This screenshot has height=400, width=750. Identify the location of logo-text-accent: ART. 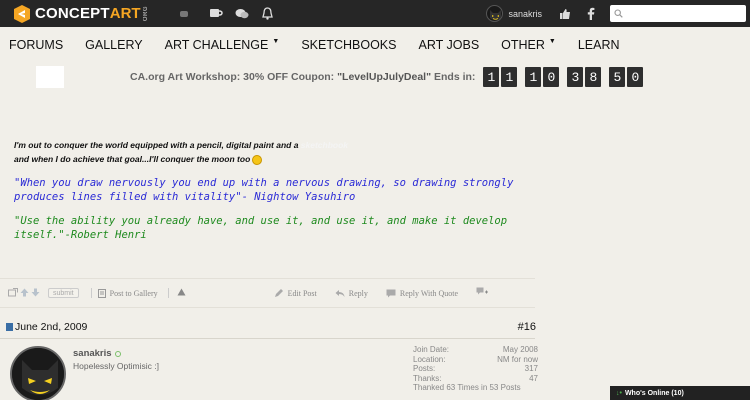
(125, 13).